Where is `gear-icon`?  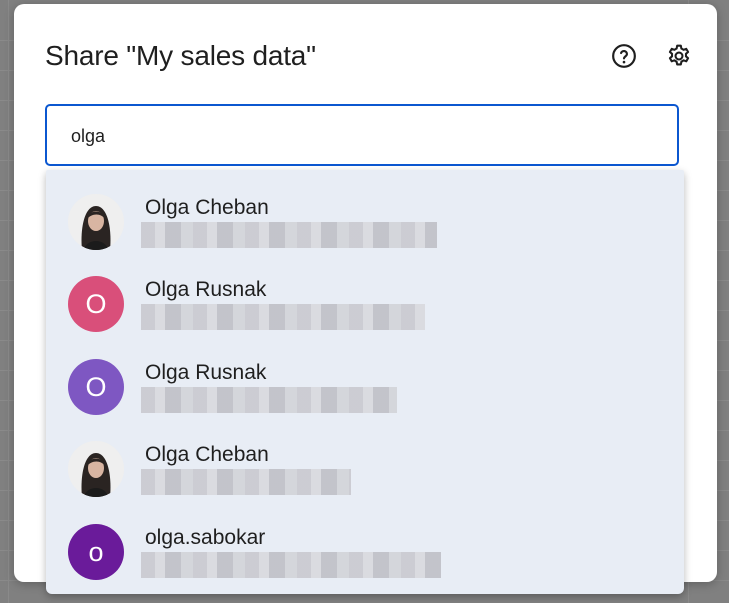 gear-icon is located at coordinates (679, 55).